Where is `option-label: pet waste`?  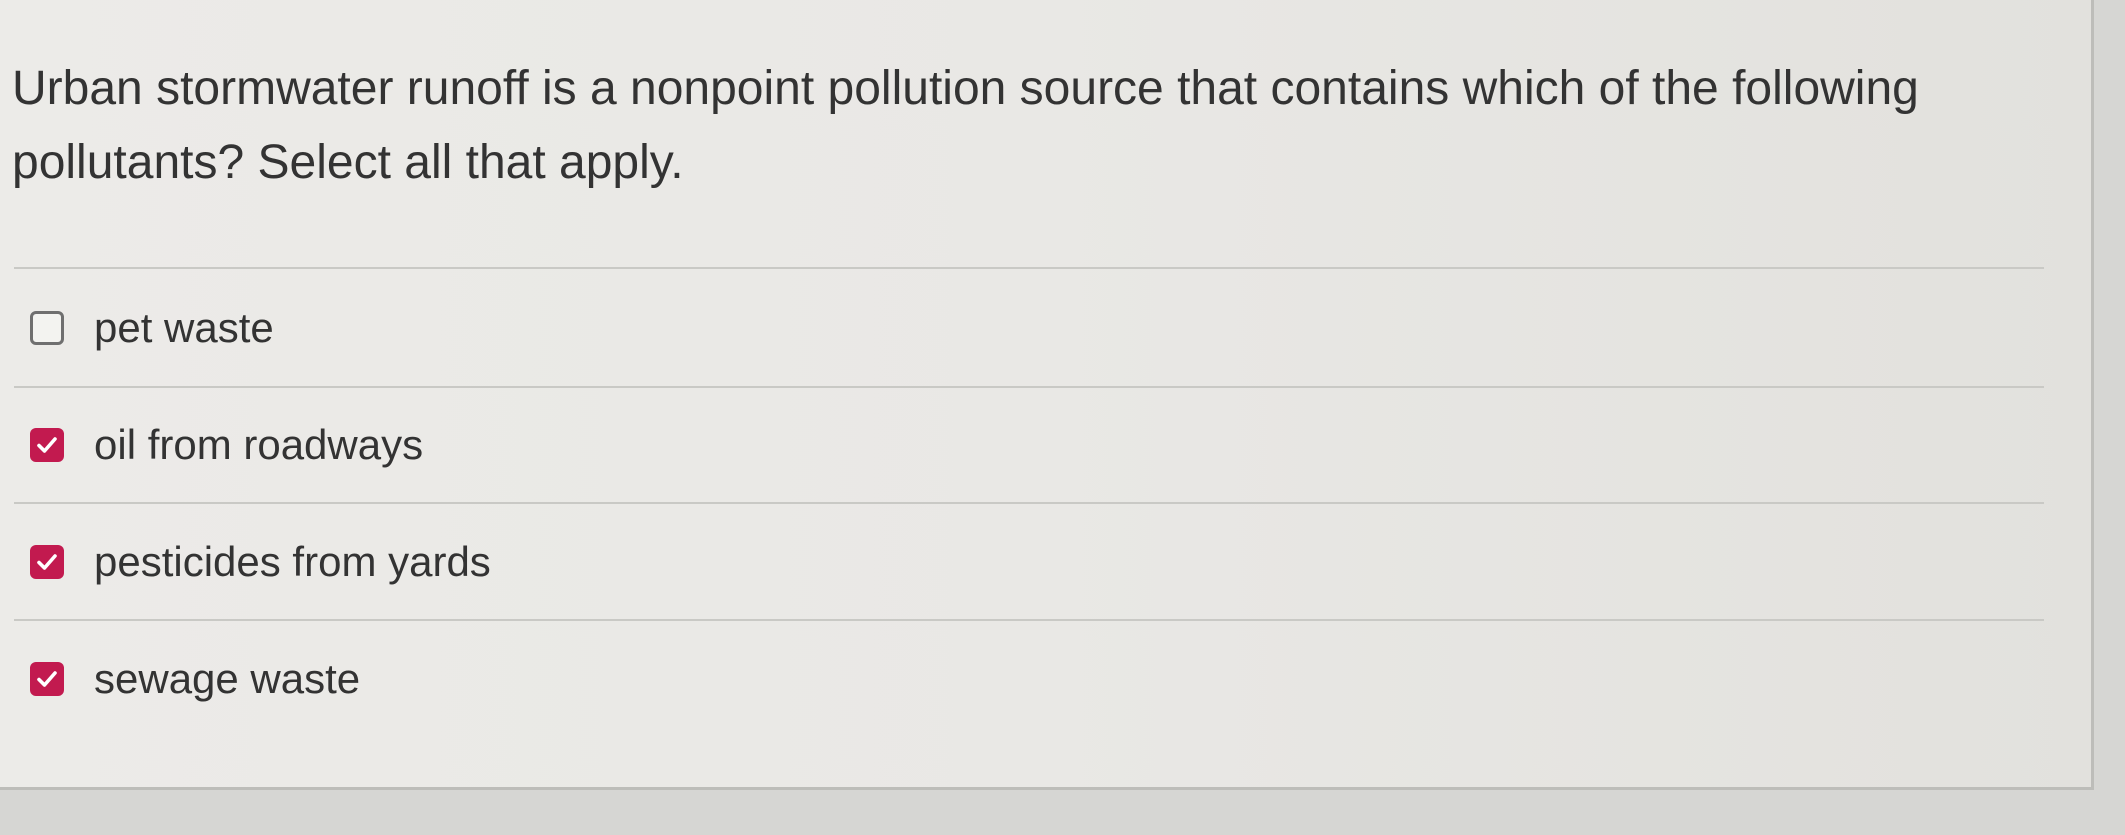
option-label: pet waste is located at coordinates (184, 327).